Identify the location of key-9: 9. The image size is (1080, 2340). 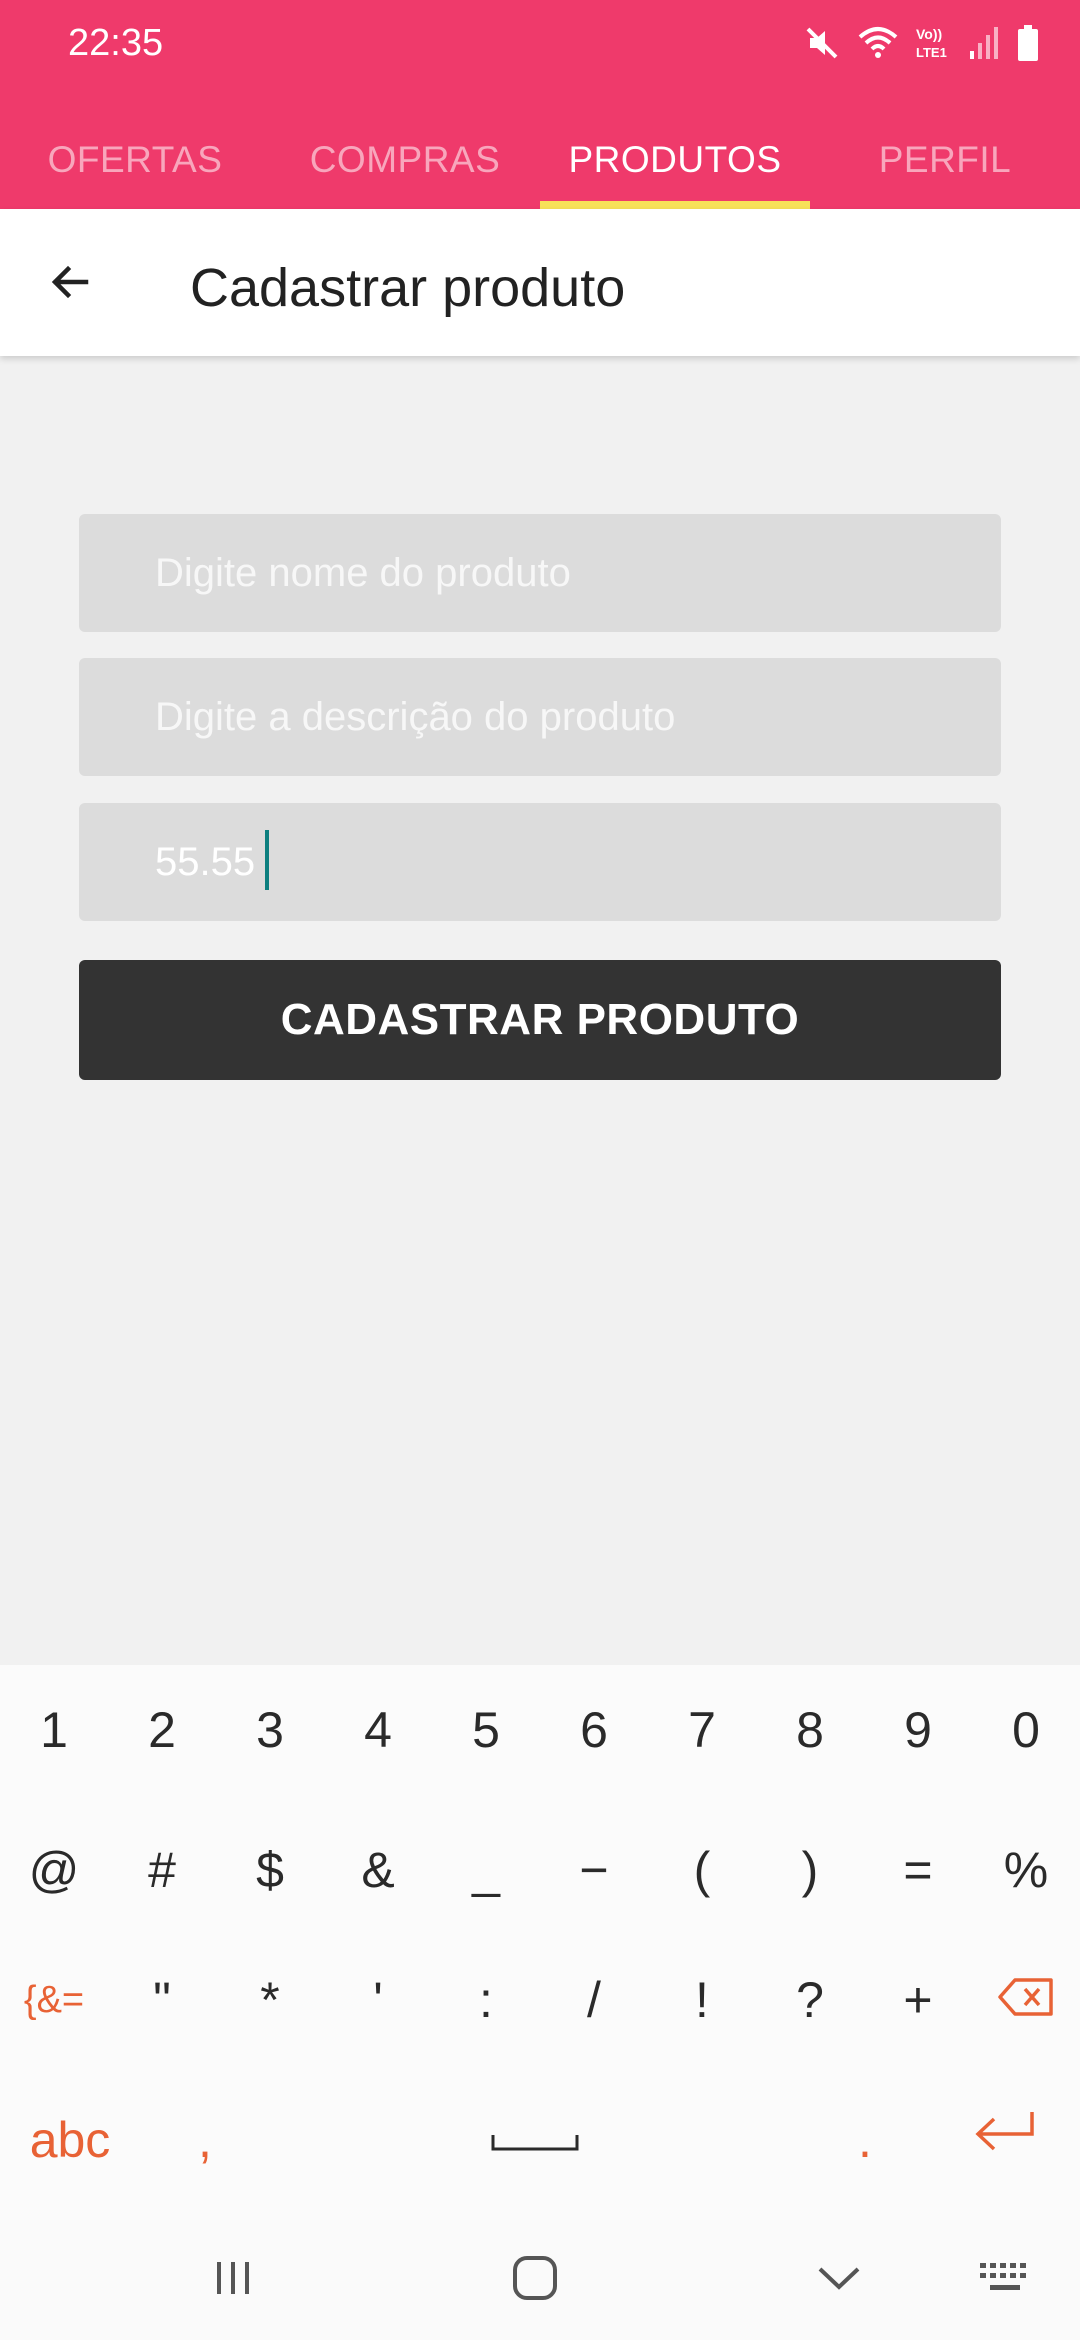
(918, 1730).